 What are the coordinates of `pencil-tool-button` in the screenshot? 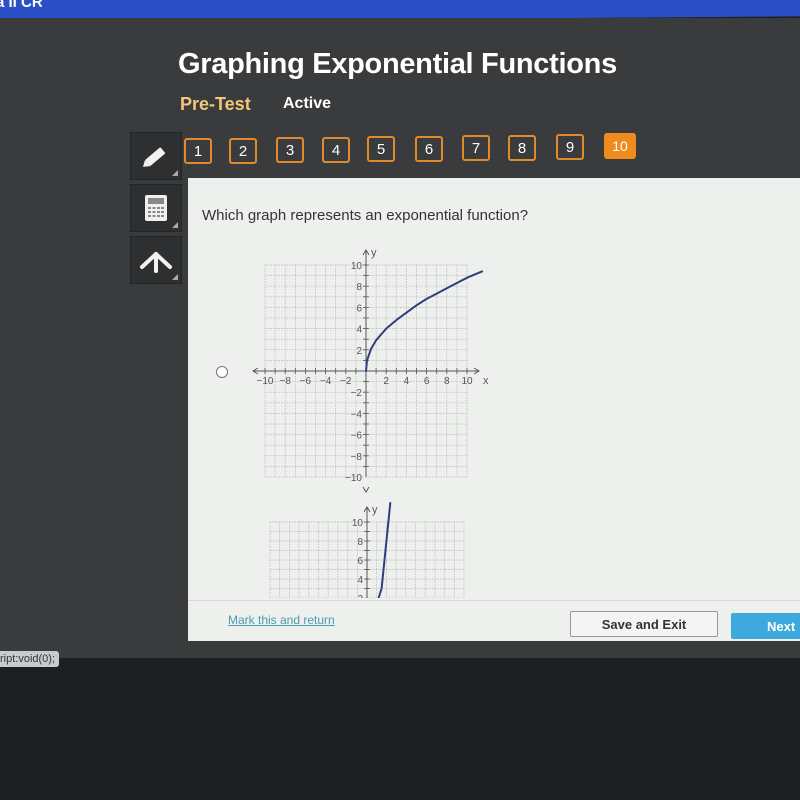 It's located at (156, 156).